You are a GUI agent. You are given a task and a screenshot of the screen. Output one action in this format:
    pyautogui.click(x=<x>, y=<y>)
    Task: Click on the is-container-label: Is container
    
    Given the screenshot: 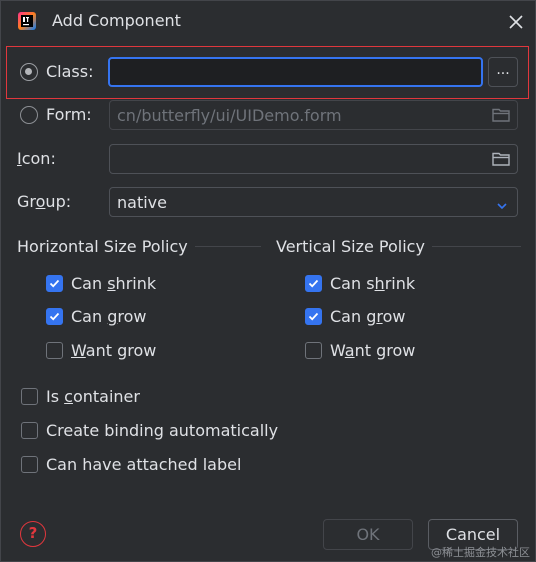 What is the action you would take?
    pyautogui.click(x=93, y=396)
    